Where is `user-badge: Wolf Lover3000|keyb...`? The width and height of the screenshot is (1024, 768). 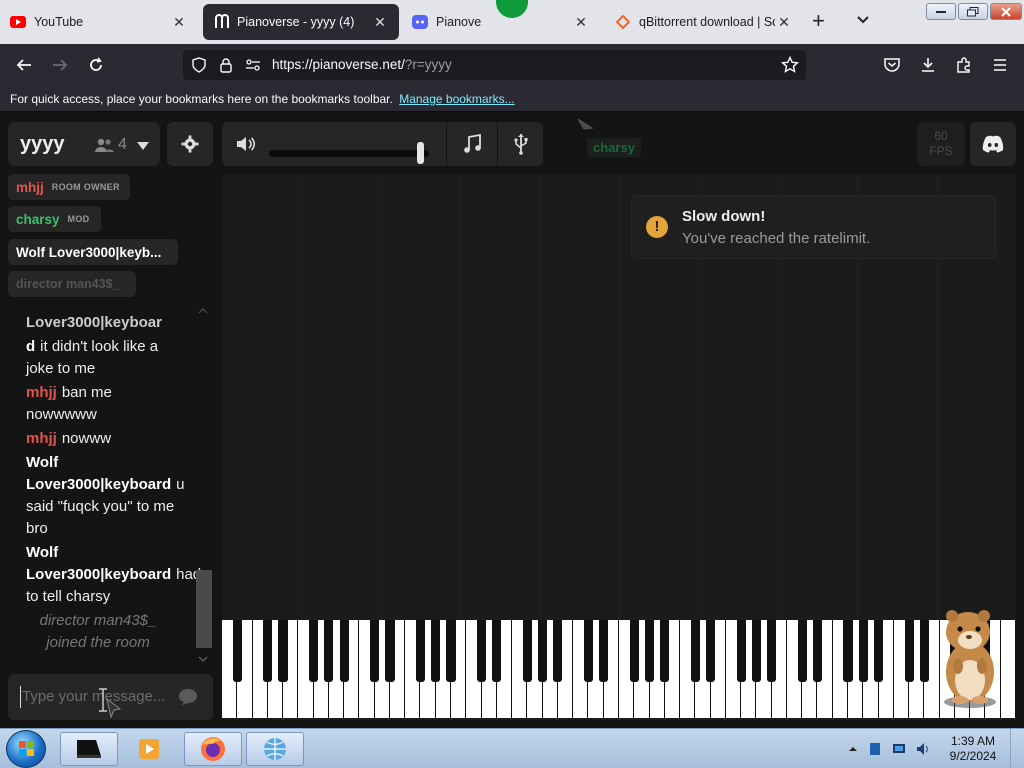
user-badge: Wolf Lover3000|keyb... is located at coordinates (93, 252).